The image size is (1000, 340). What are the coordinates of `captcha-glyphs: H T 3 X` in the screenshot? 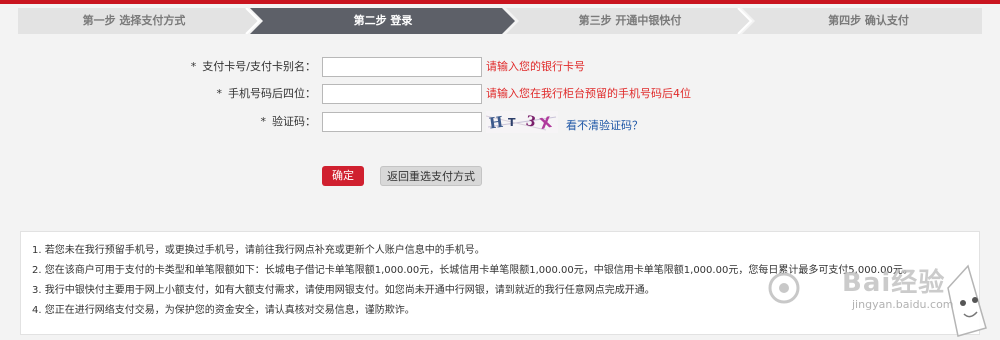 It's located at (521, 123).